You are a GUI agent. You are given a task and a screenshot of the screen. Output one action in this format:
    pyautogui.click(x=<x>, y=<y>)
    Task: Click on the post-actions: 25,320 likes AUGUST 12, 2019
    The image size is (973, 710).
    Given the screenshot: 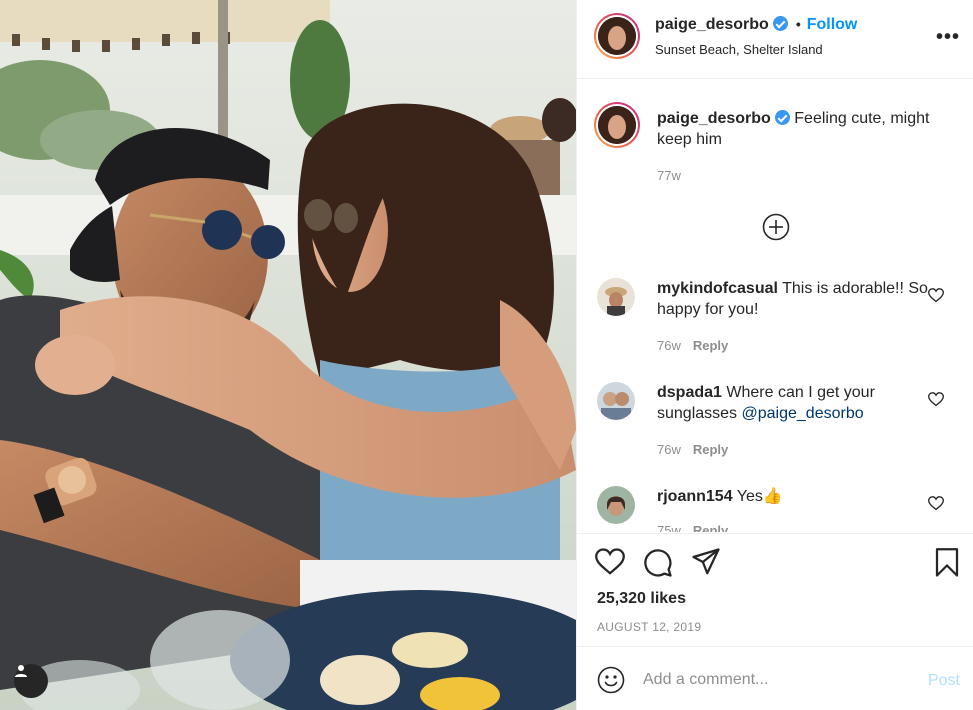 What is the action you would take?
    pyautogui.click(x=775, y=589)
    